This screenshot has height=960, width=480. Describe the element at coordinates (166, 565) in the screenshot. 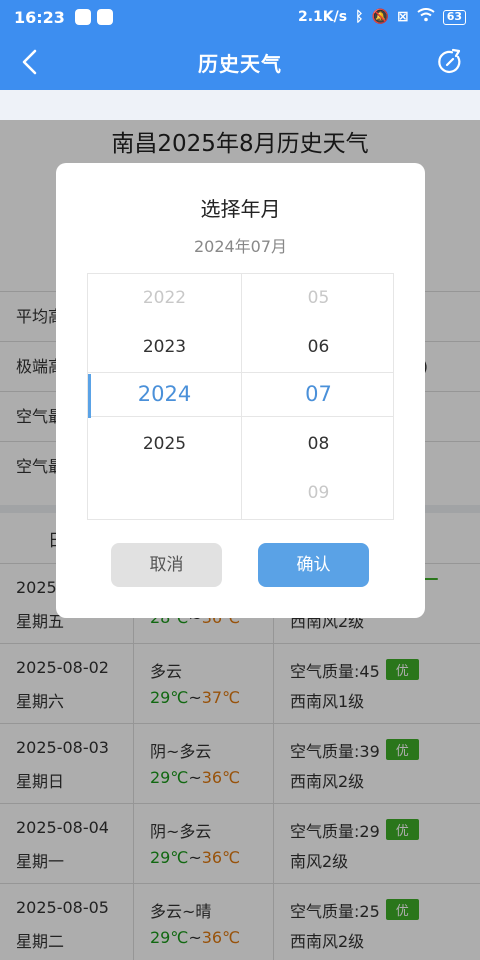

I see `cancel-button: 取消` at that location.